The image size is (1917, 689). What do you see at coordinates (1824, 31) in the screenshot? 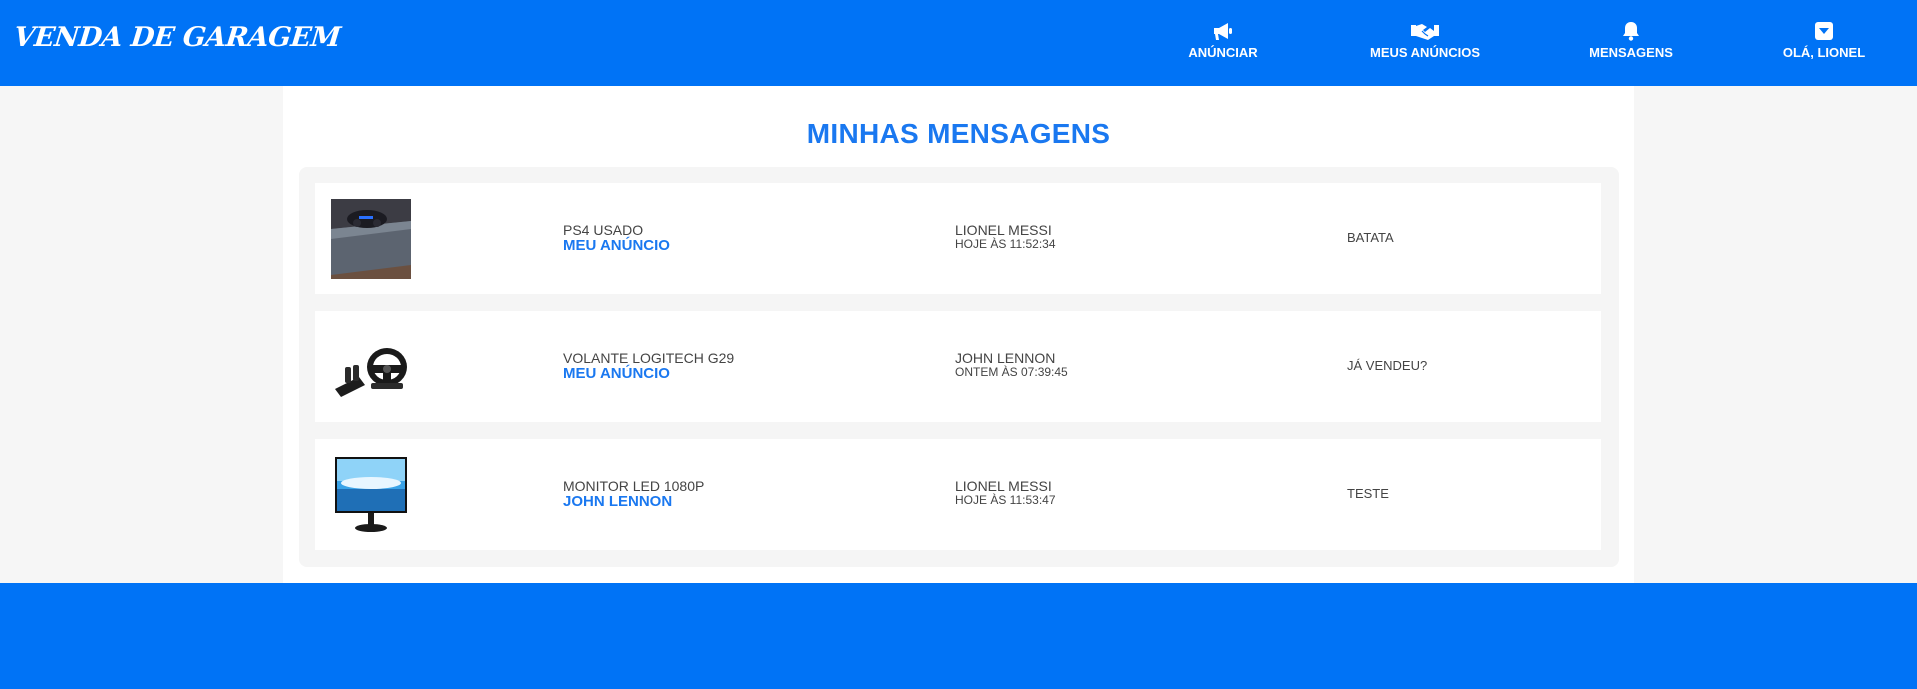
I see `dropdown-caret-icon` at bounding box center [1824, 31].